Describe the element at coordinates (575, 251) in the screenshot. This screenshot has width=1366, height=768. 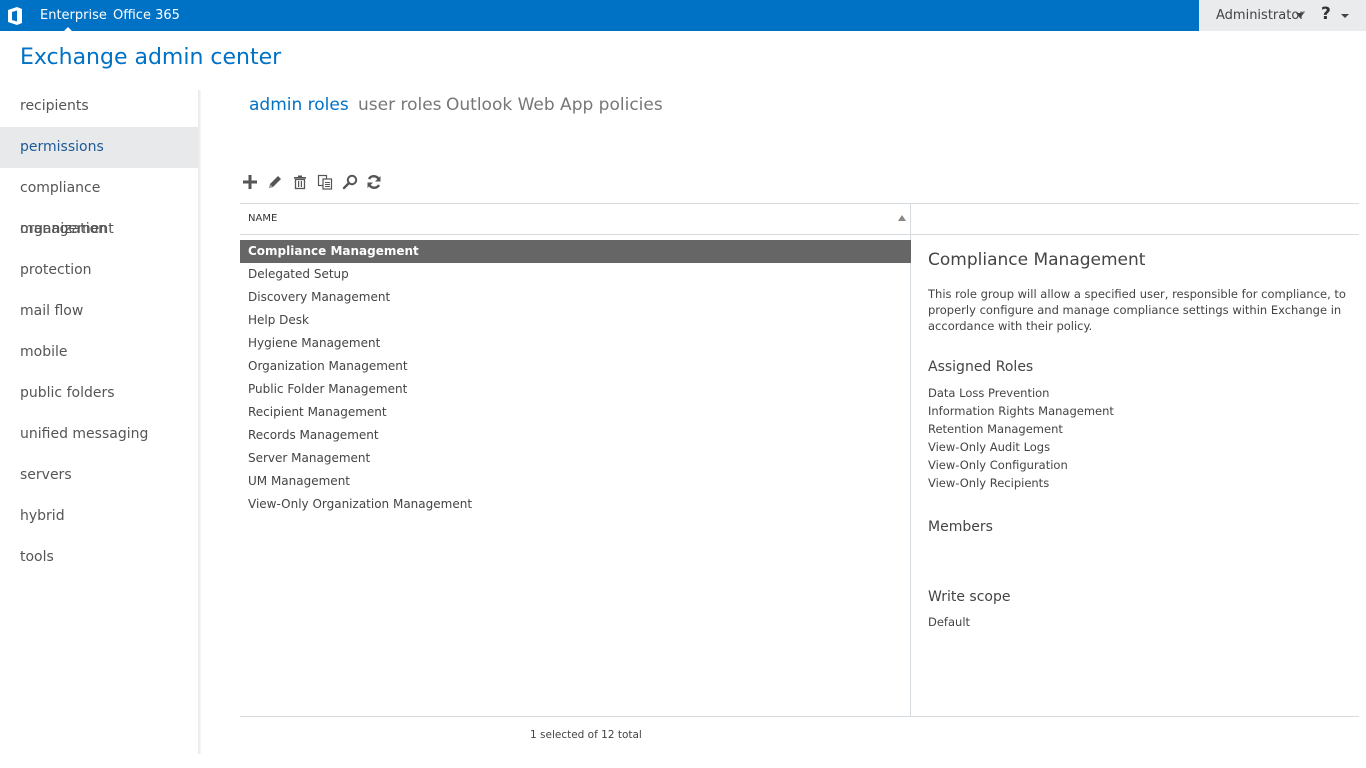
I see `list-item: Compliance Management` at that location.